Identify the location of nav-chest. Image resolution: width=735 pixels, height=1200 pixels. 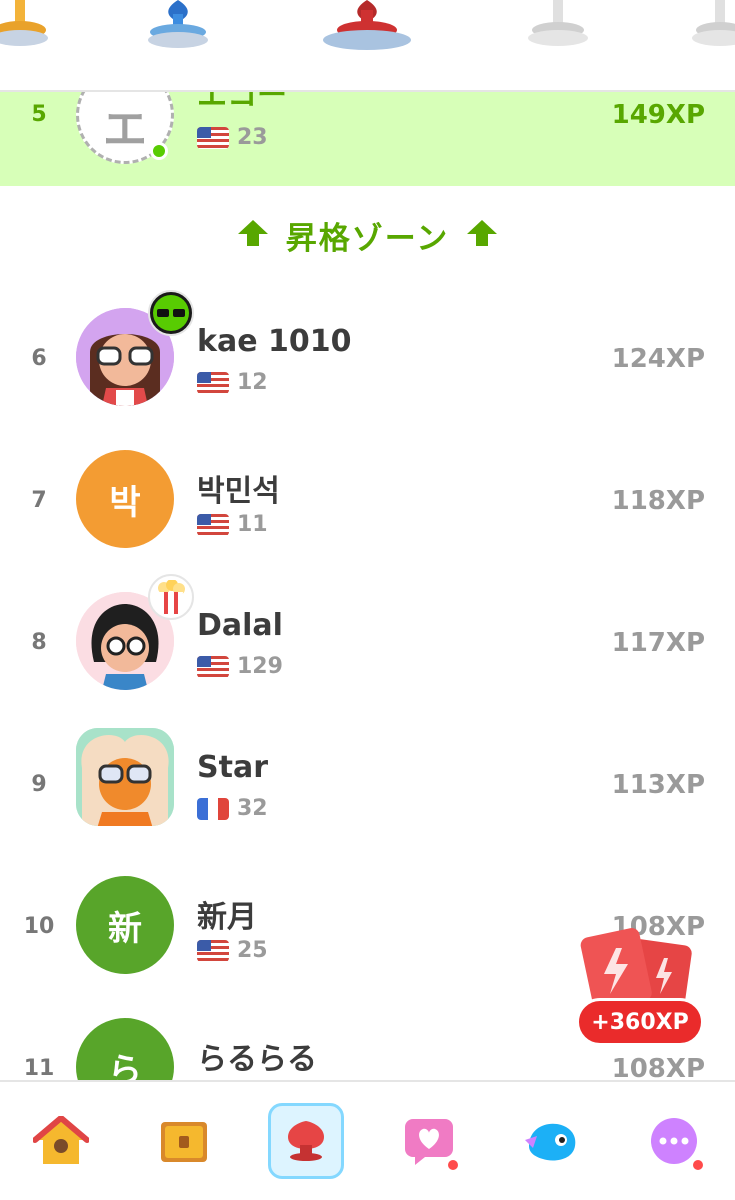
(184, 1141).